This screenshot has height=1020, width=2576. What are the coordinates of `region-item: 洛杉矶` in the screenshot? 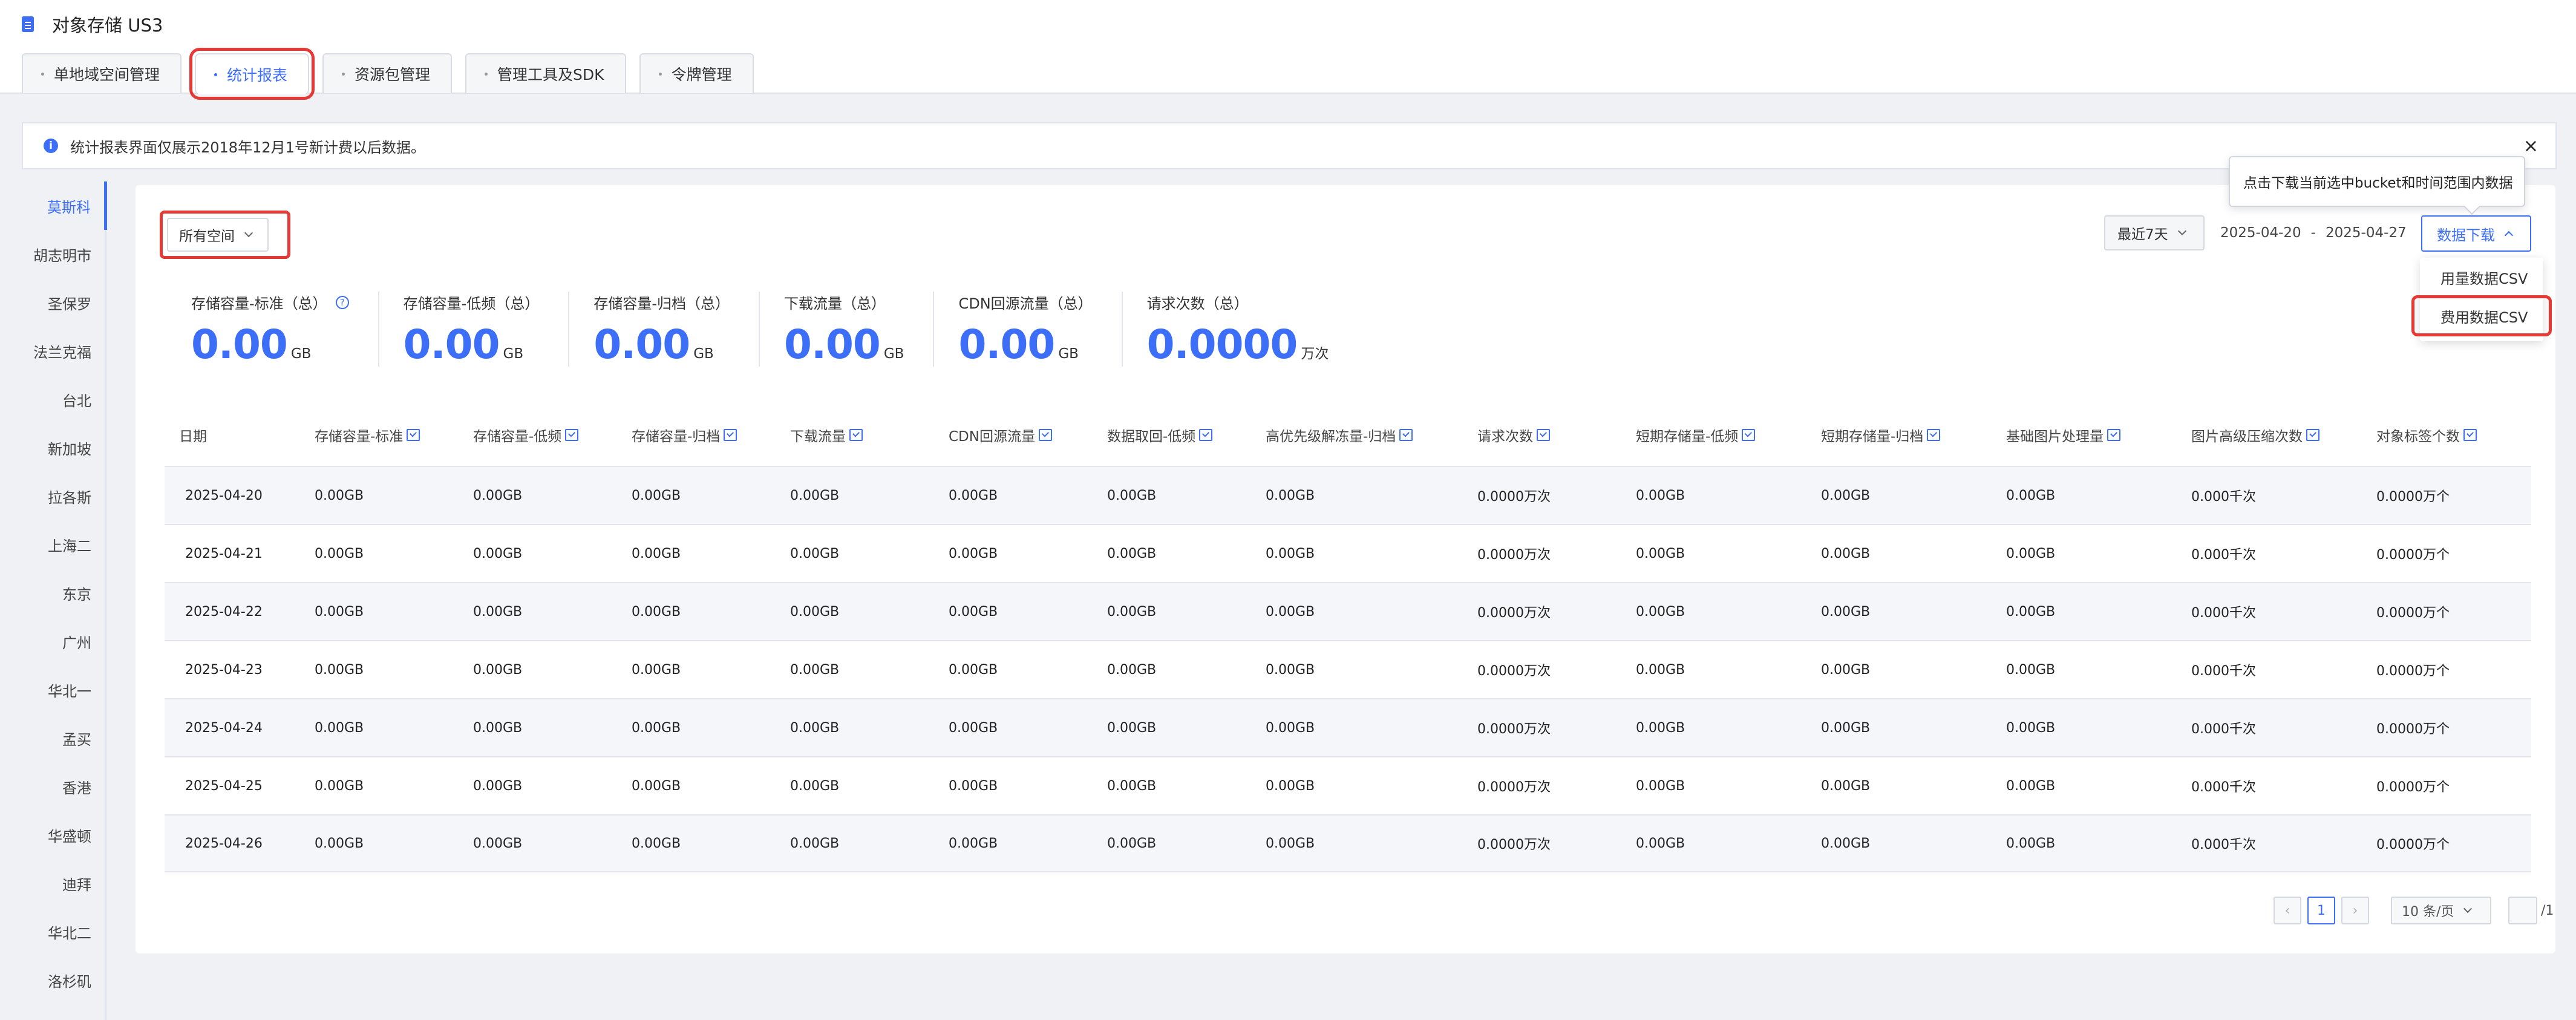 It's located at (52, 980).